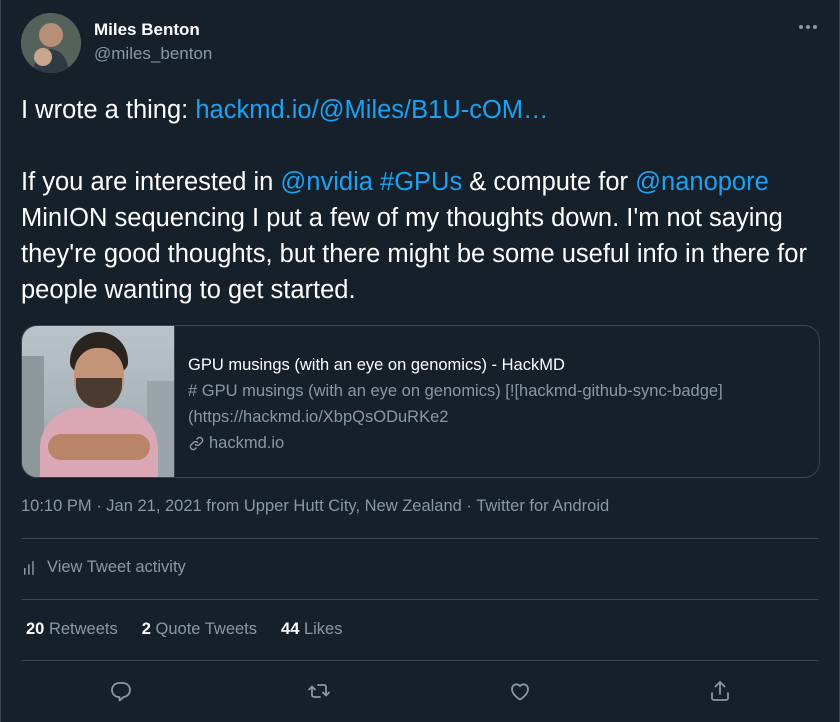 The image size is (840, 722). I want to click on avatar-photo, so click(51, 43).